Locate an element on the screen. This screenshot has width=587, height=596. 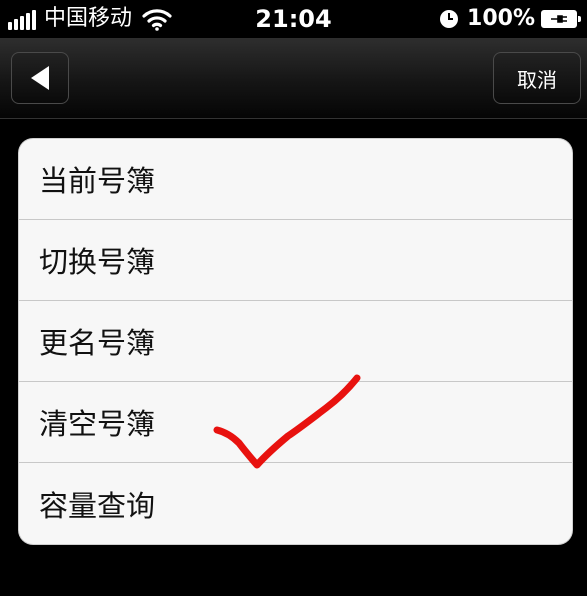
menu-item-clear-phonebook: 清空号簿 is located at coordinates (295, 422).